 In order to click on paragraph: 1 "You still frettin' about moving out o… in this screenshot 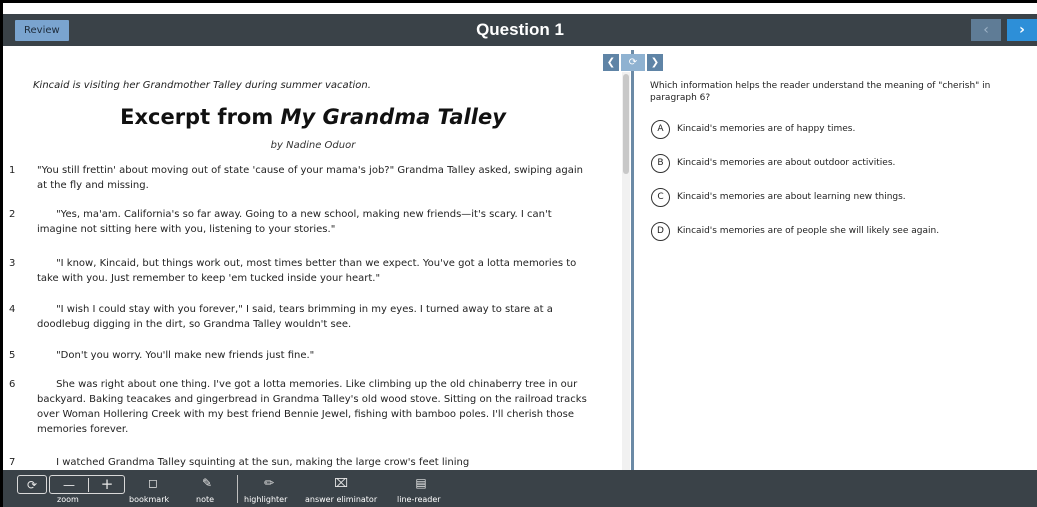, I will do `click(299, 178)`.